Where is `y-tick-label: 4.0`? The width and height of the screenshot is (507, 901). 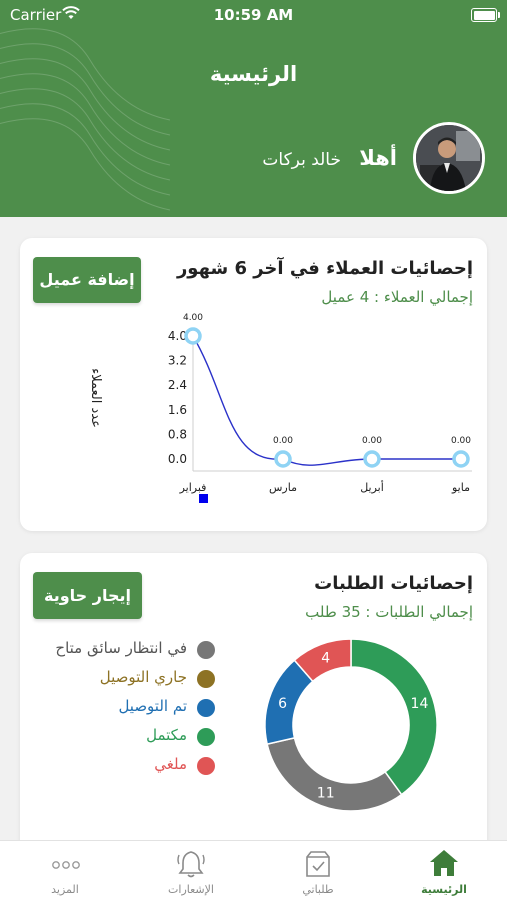 y-tick-label: 4.0 is located at coordinates (177, 336).